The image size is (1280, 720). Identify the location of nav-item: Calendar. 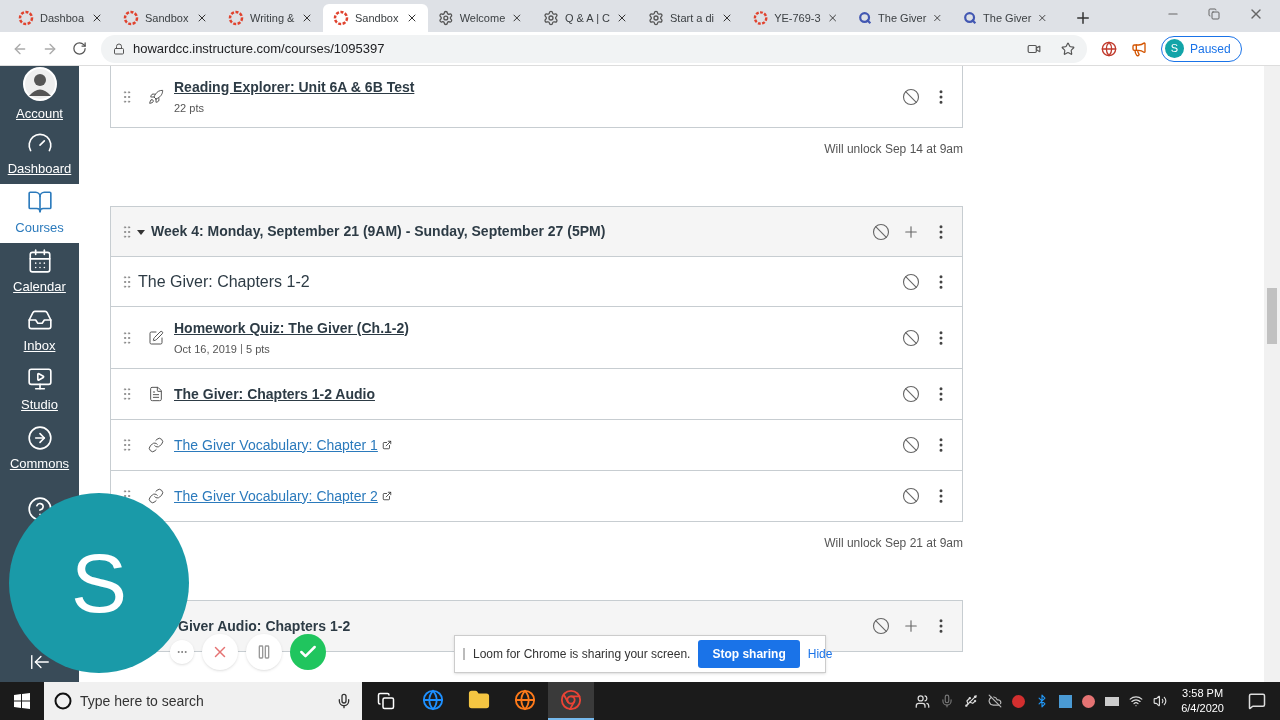
(39, 272).